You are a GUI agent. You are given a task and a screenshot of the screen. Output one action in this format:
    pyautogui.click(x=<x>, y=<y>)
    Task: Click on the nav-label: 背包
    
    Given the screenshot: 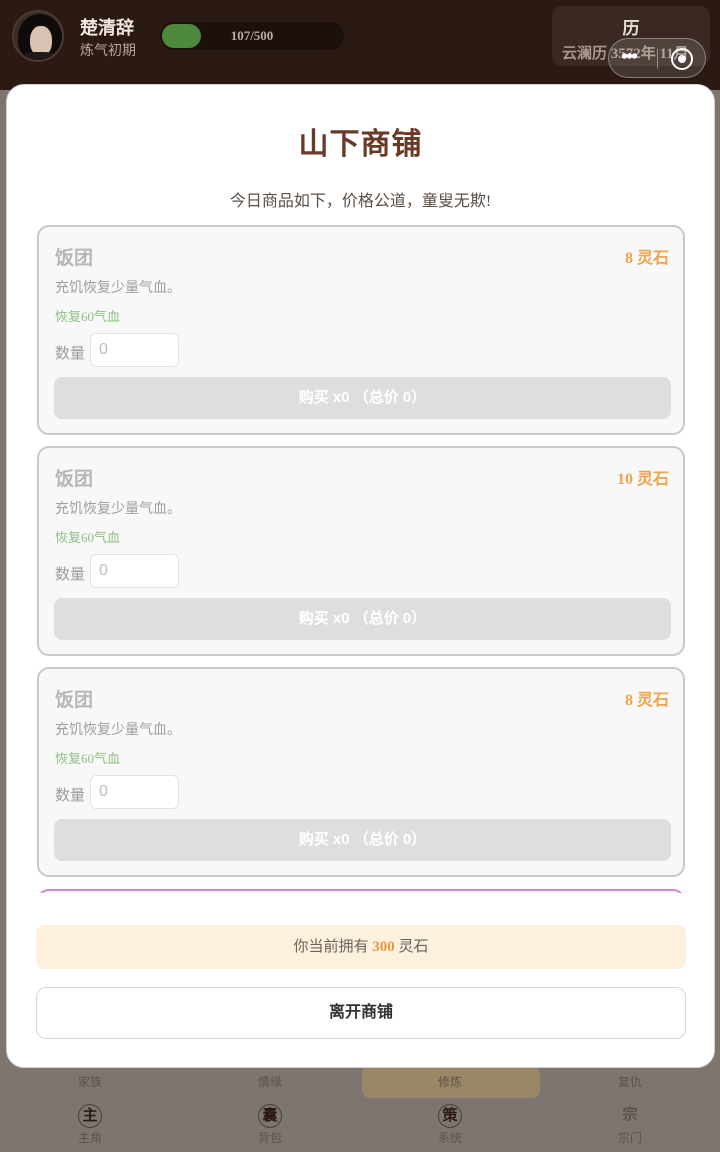 What is the action you would take?
    pyautogui.click(x=269, y=1138)
    